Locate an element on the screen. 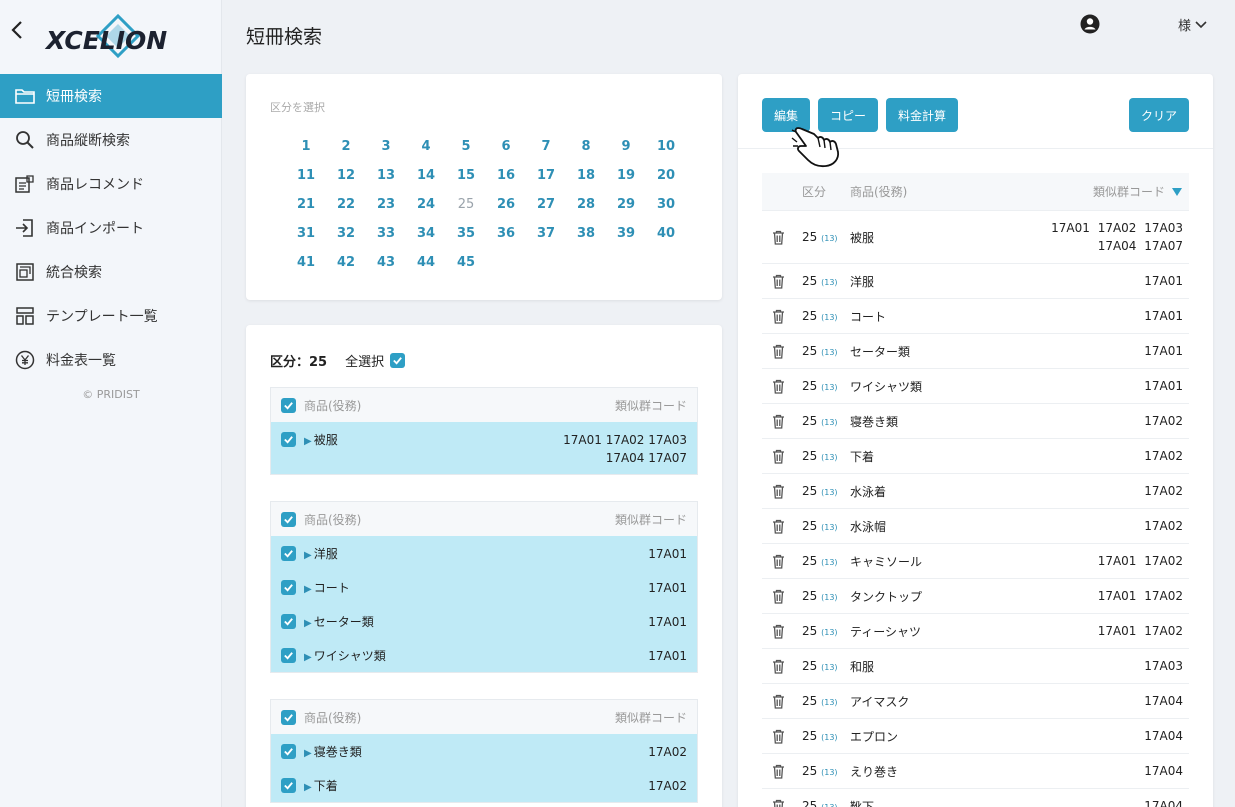 The width and height of the screenshot is (1235, 807). class-number-21: 21 is located at coordinates (306, 205).